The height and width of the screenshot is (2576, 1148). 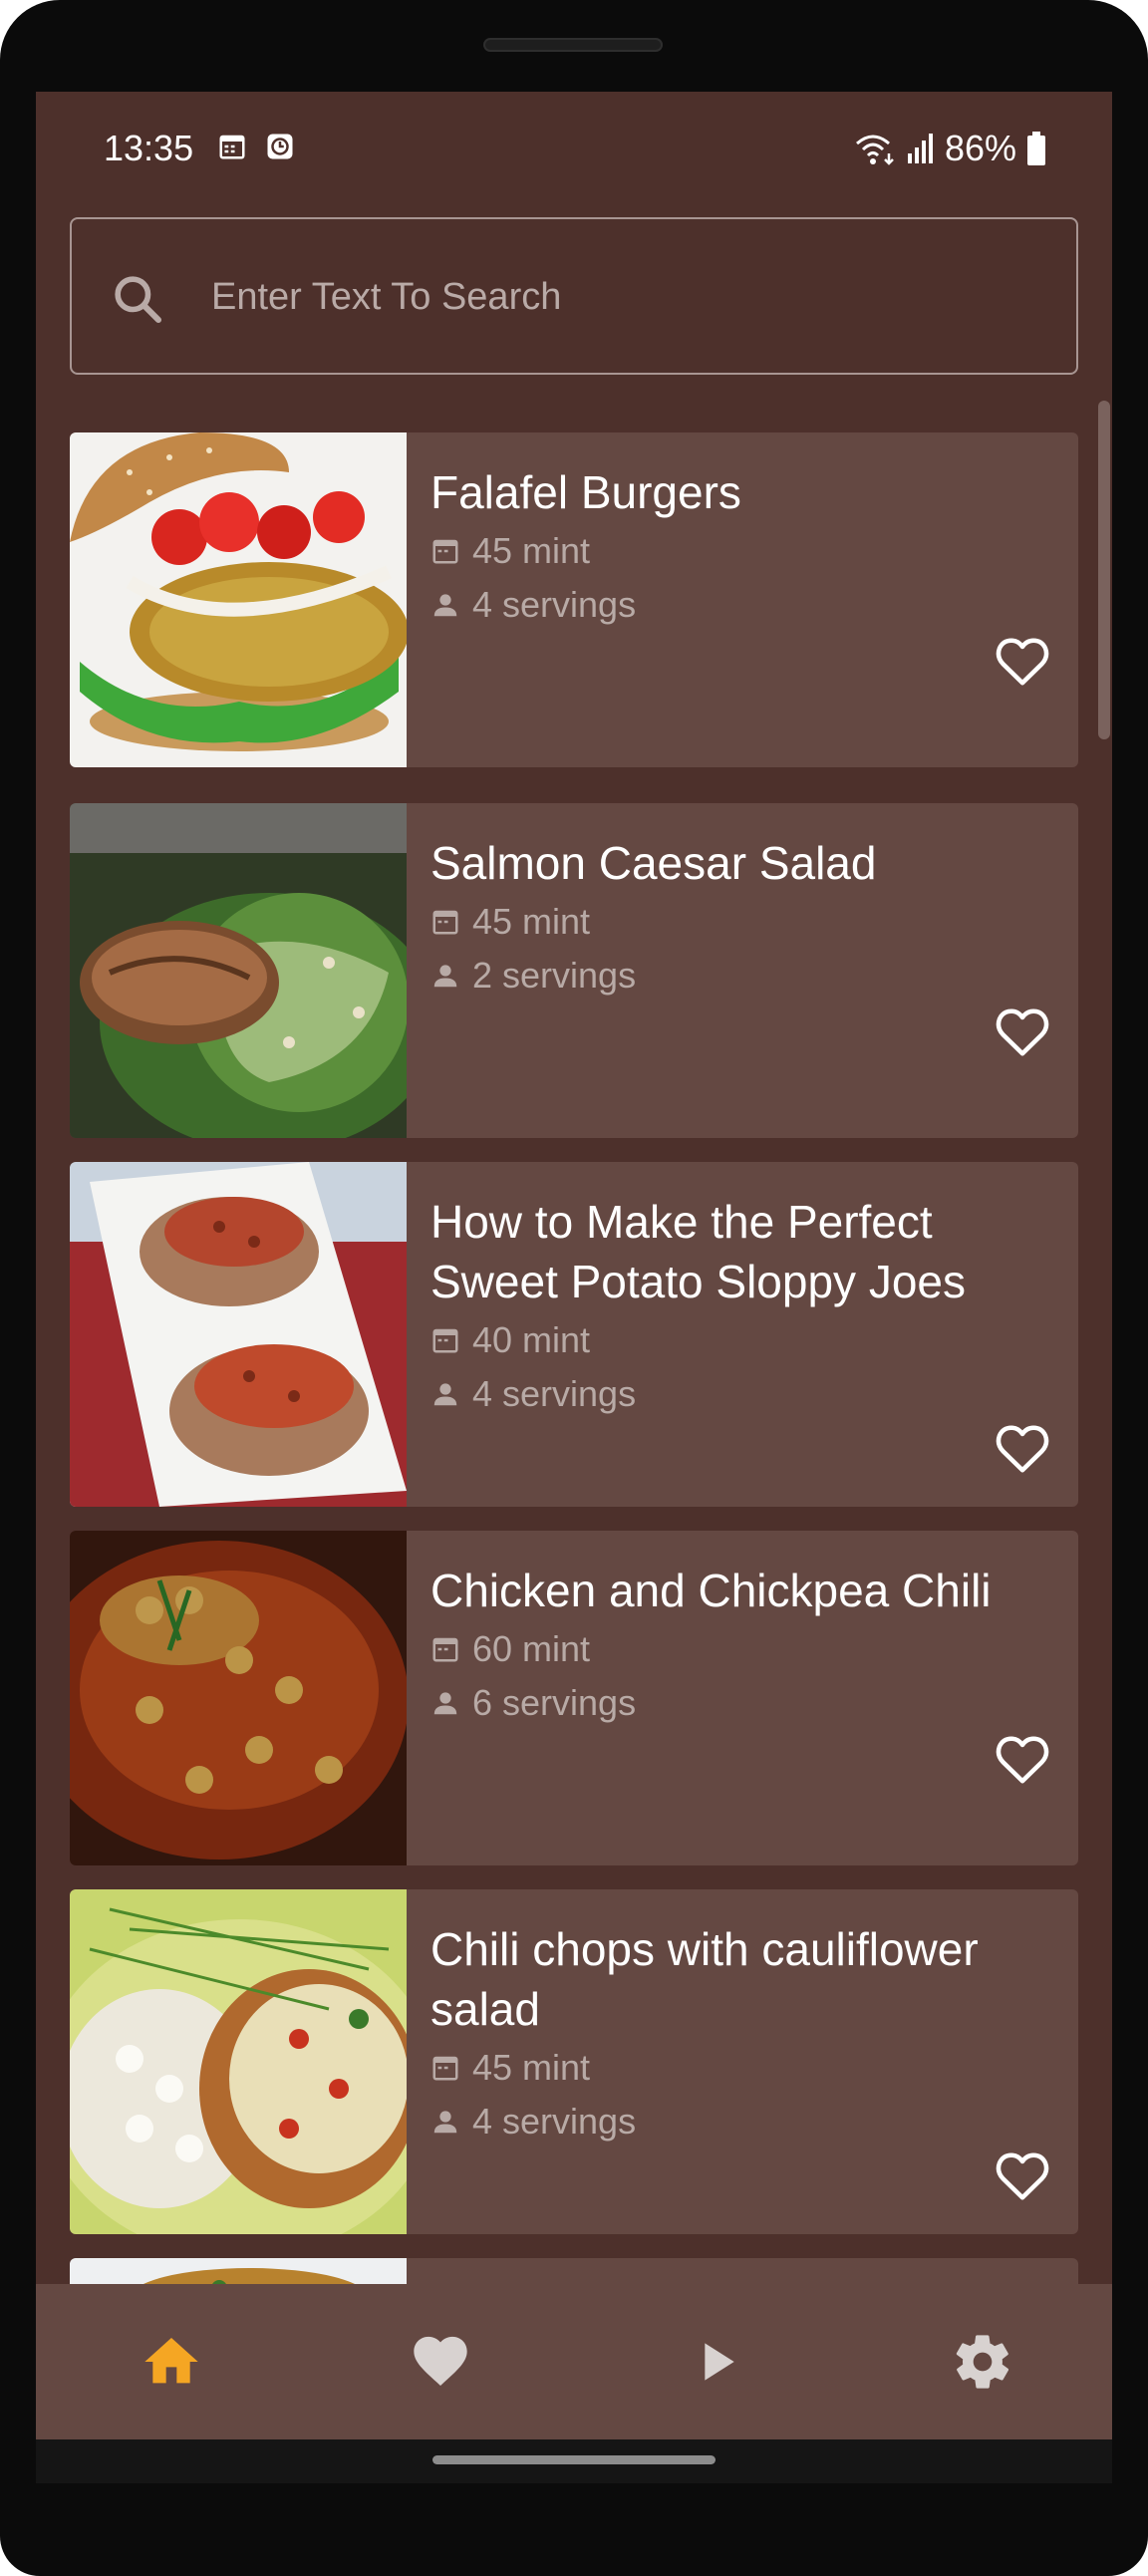 What do you see at coordinates (1104, 570) in the screenshot?
I see `list-scrollbar` at bounding box center [1104, 570].